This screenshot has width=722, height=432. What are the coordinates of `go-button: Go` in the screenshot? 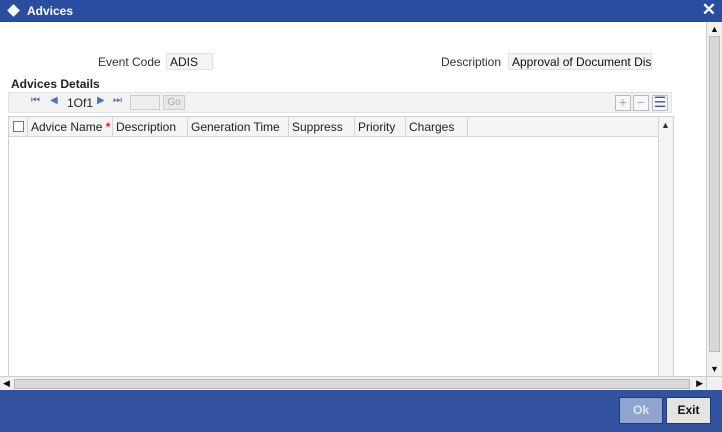 It's located at (174, 102).